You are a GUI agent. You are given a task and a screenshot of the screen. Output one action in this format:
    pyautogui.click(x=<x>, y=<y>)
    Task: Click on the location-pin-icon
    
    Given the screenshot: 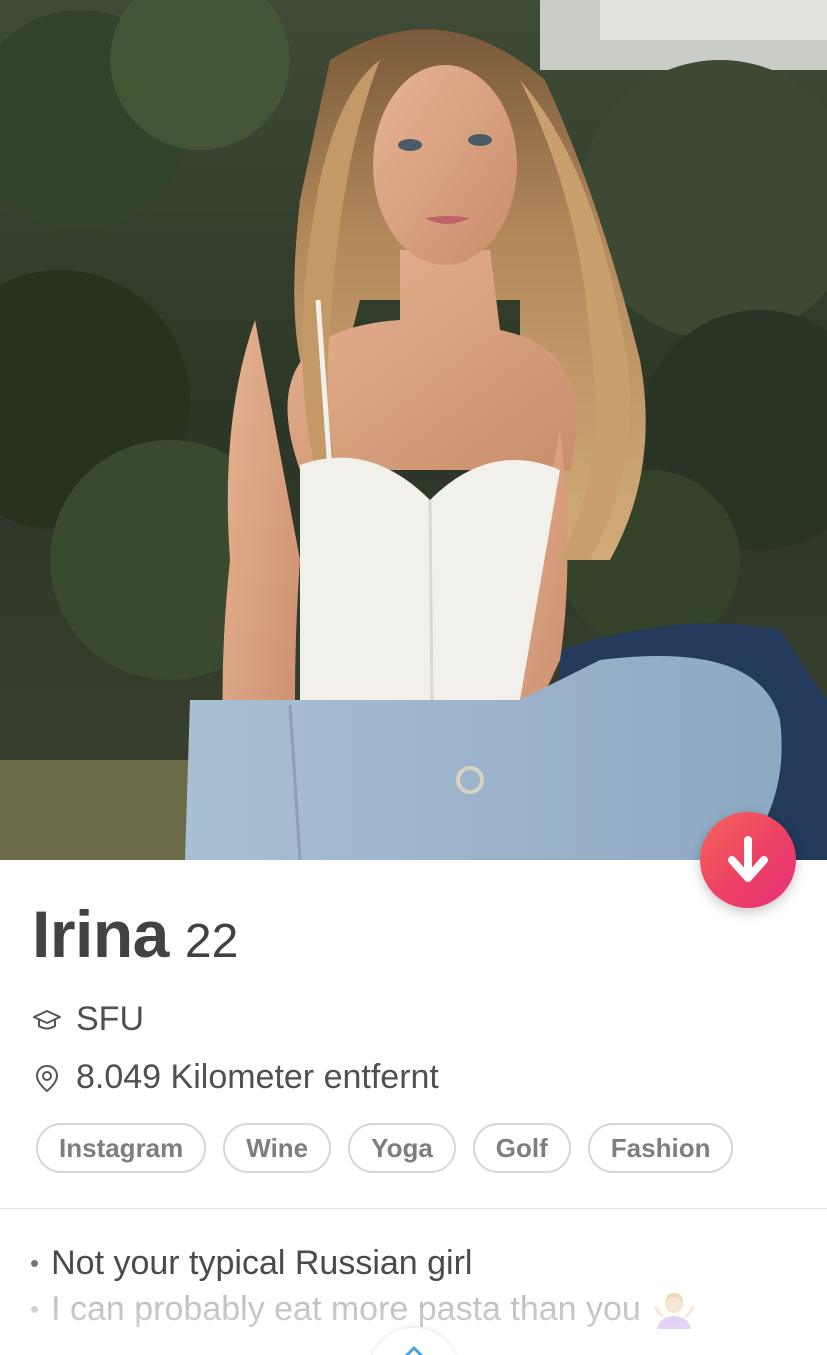 What is the action you would take?
    pyautogui.click(x=47, y=1078)
    